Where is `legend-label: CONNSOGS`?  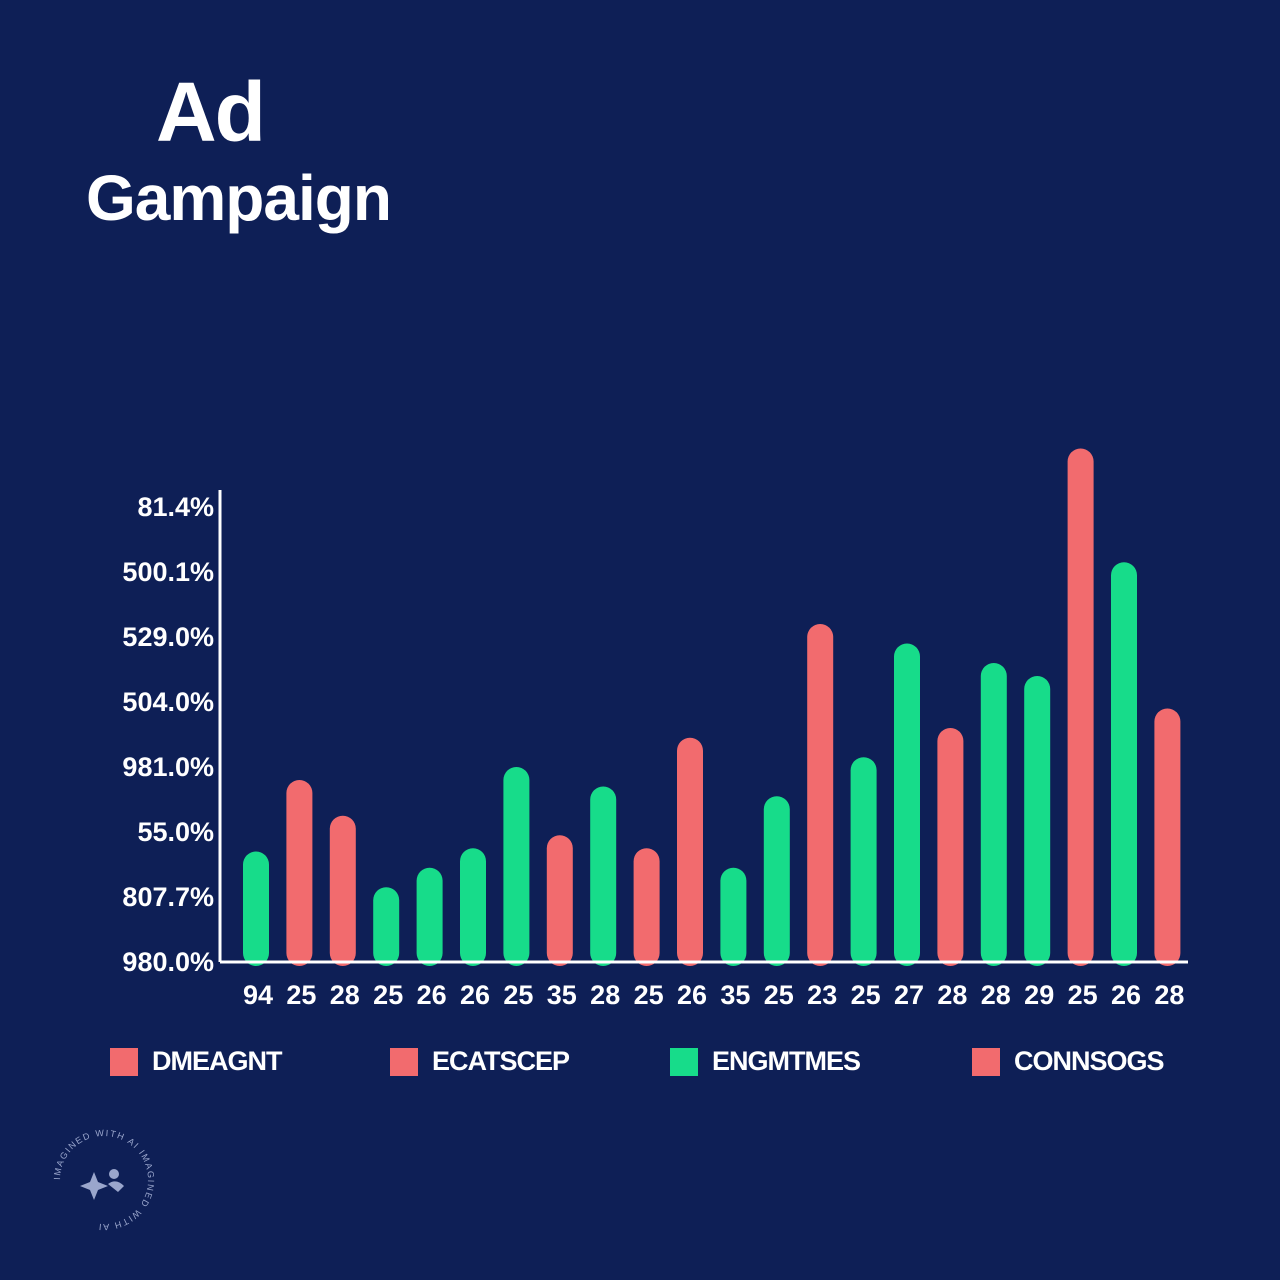 legend-label: CONNSOGS is located at coordinates (1089, 1061).